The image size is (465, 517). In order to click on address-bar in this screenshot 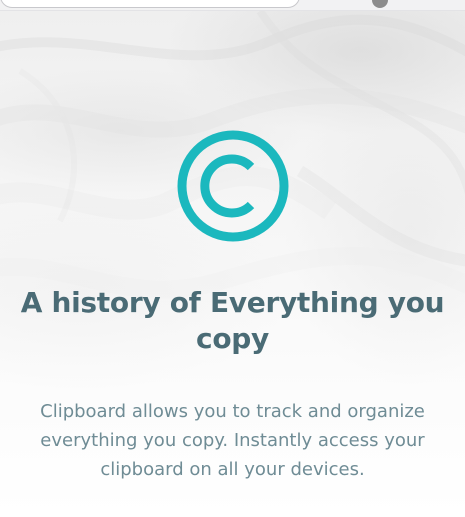, I will do `click(150, 4)`.